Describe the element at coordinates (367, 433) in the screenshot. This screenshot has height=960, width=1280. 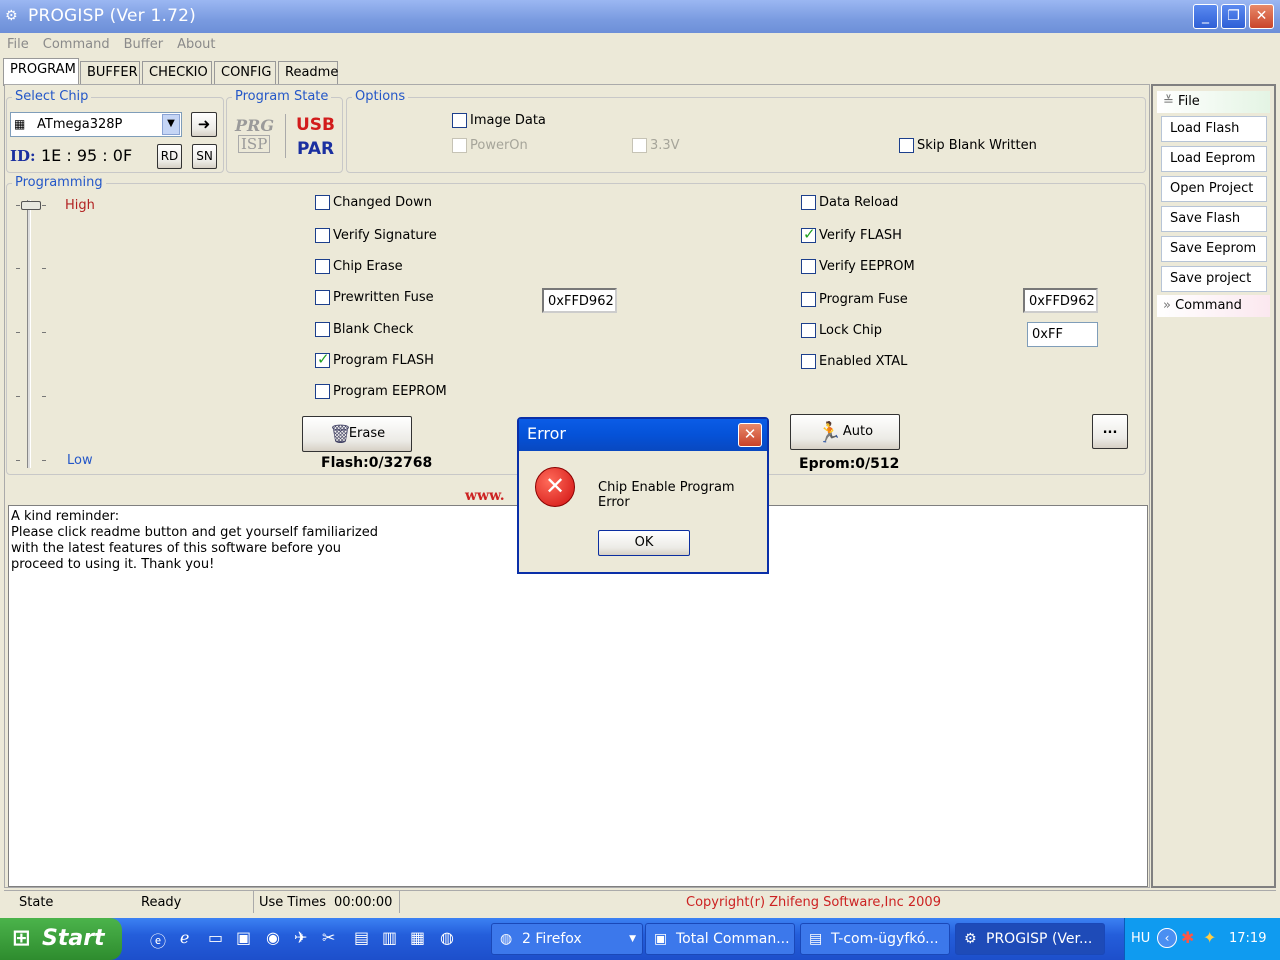
I see `erase-label: Erase` at that location.